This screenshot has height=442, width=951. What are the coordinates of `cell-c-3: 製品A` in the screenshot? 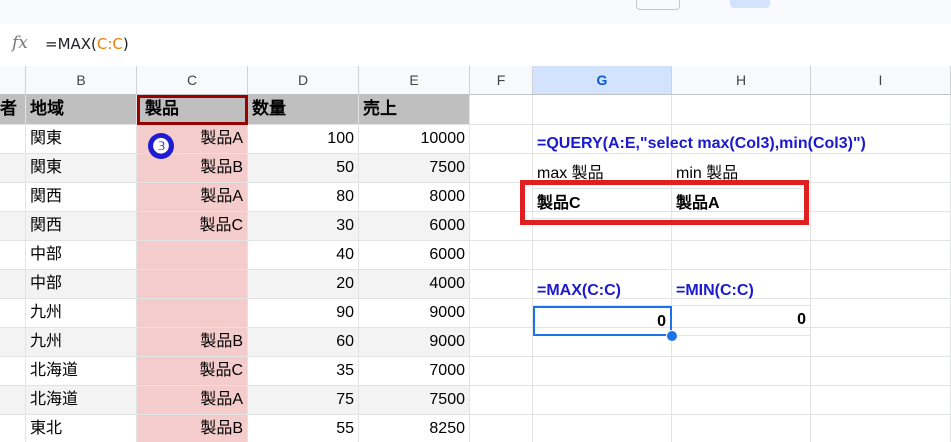 It's located at (192, 197).